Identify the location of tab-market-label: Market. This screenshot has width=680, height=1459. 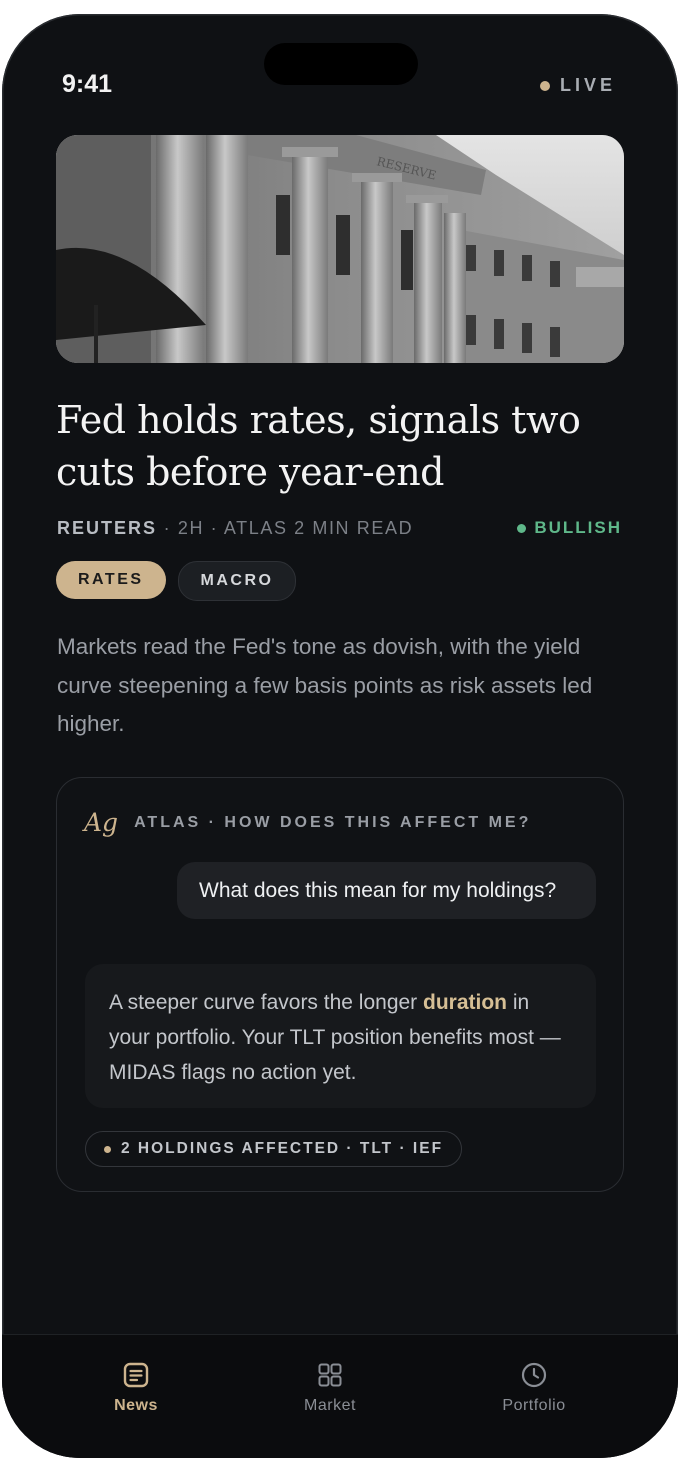
(330, 1405).